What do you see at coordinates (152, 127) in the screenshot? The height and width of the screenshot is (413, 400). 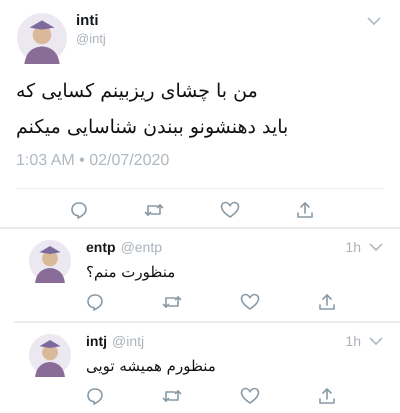 I see `tweet-text: باید دهنشونو ببندن شناسایی میکنم` at bounding box center [152, 127].